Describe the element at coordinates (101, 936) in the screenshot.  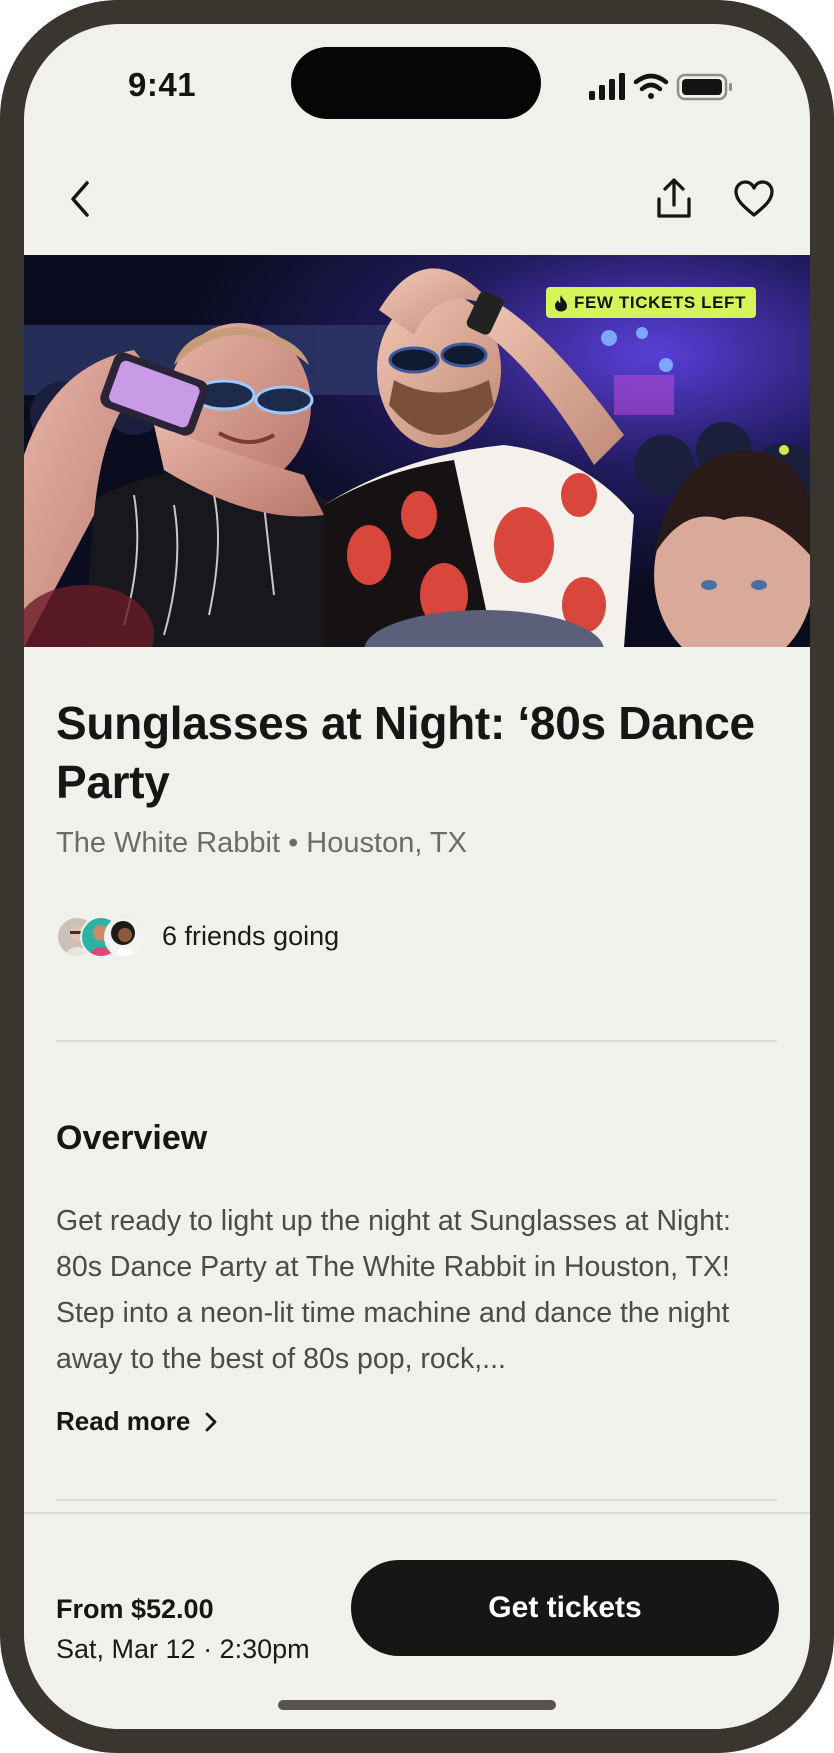
I see `friends-avatars` at that location.